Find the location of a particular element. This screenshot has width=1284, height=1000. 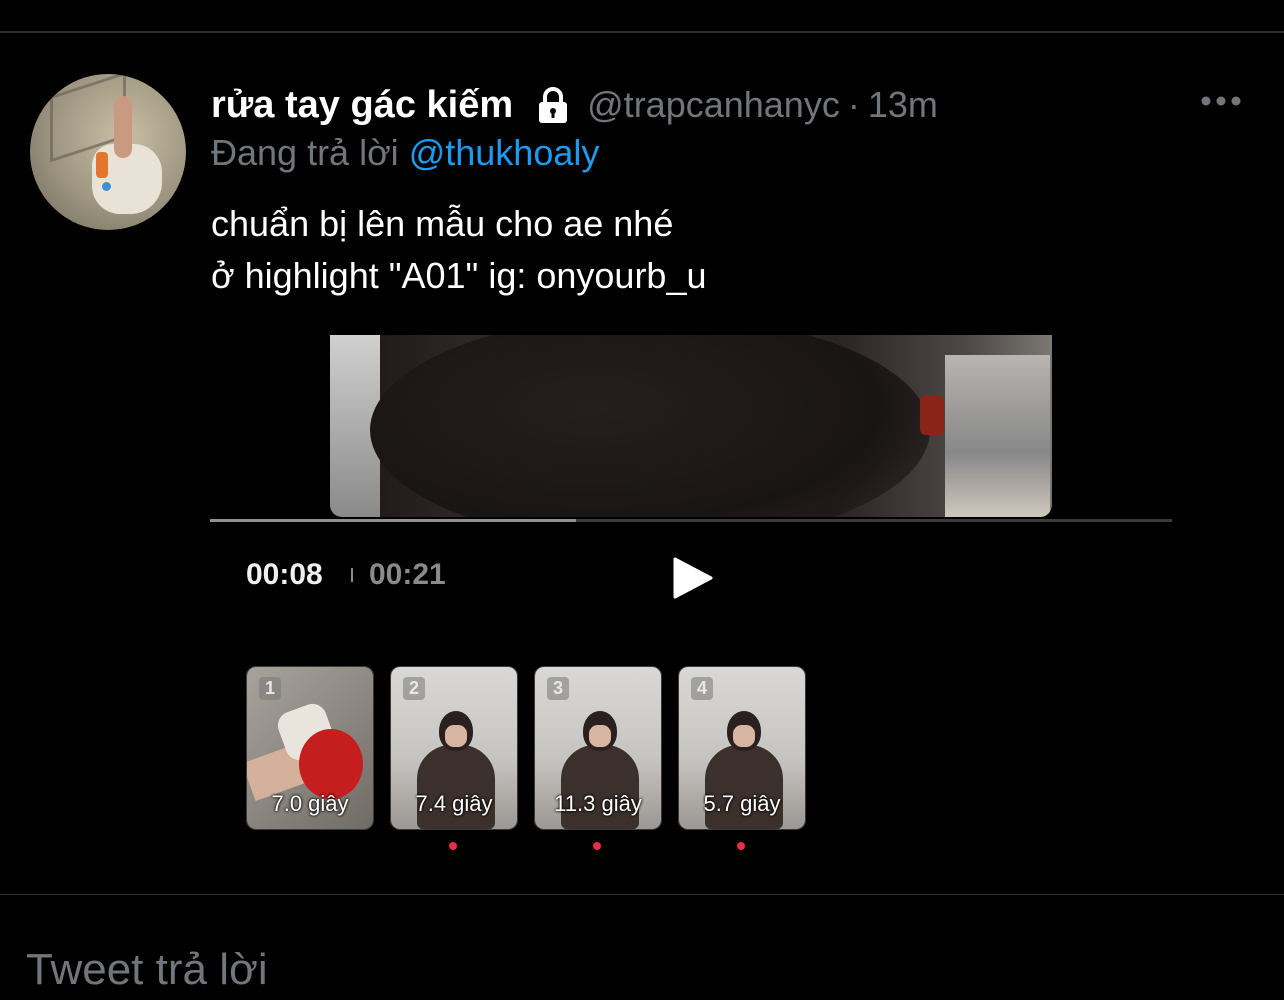

tweet-header: rửa tay gác kiếm @trapcanhanyc · 13m is located at coordinates (574, 105).